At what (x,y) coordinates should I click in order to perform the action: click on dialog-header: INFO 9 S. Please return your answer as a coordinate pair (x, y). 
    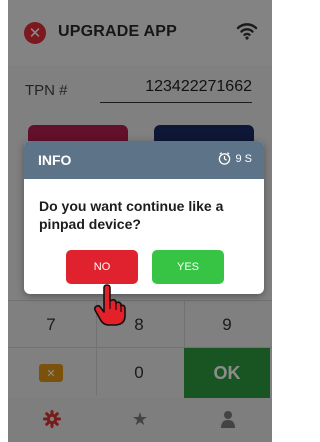
    Looking at the image, I should click on (144, 160).